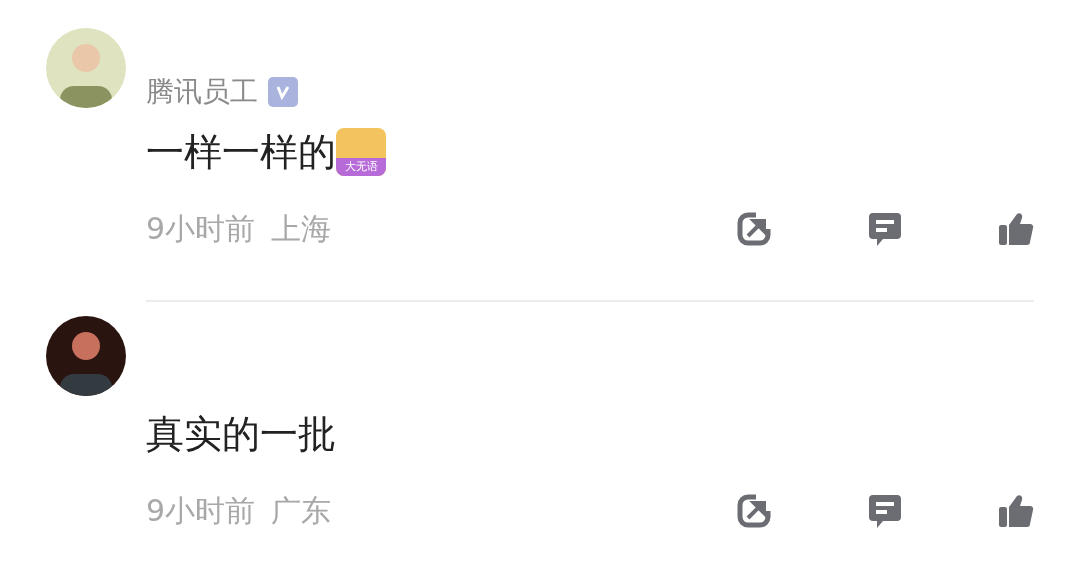 This screenshot has height=572, width=1080. I want to click on comment-text: 一样一样的, so click(241, 152).